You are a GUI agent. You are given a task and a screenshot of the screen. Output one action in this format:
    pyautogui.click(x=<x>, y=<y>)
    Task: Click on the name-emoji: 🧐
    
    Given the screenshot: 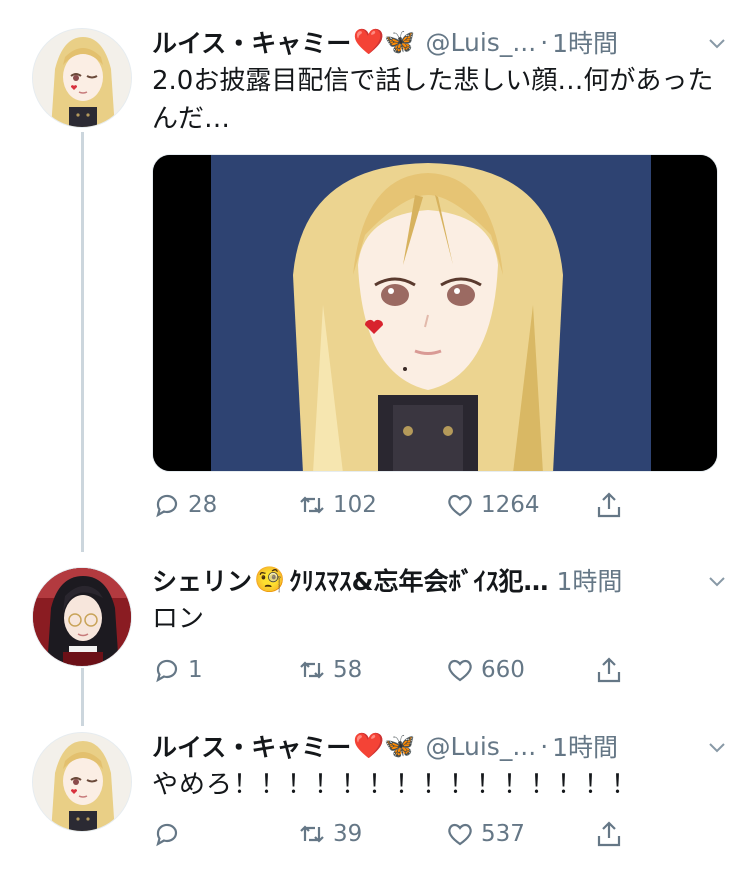 What is the action you would take?
    pyautogui.click(x=270, y=579)
    